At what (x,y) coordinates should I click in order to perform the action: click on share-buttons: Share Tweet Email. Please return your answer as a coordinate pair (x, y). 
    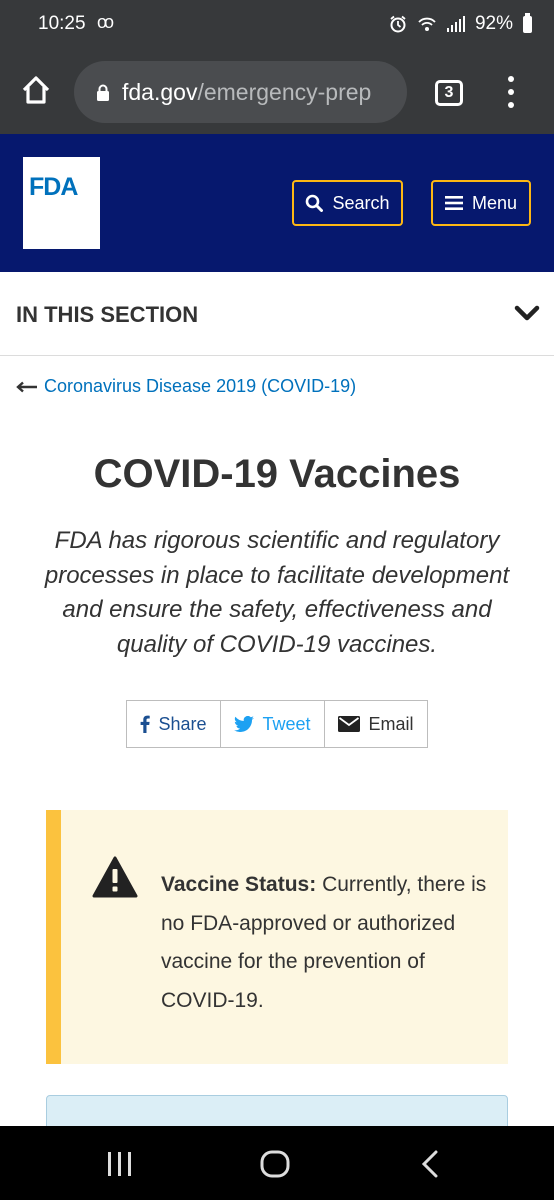
    Looking at the image, I should click on (277, 724).